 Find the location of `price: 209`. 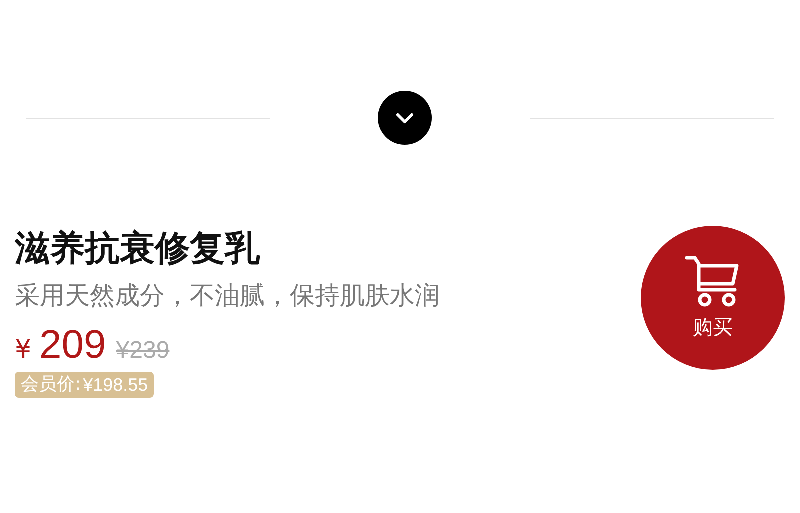

price: 209 is located at coordinates (73, 345).